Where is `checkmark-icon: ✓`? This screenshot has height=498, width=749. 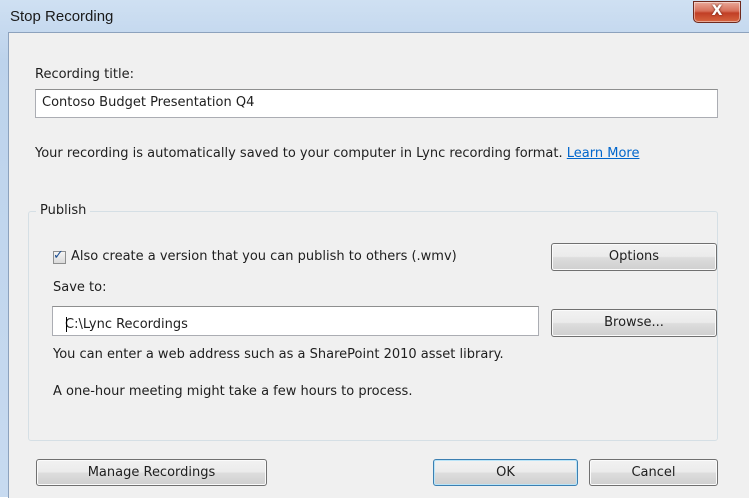
checkmark-icon: ✓ is located at coordinates (58, 255).